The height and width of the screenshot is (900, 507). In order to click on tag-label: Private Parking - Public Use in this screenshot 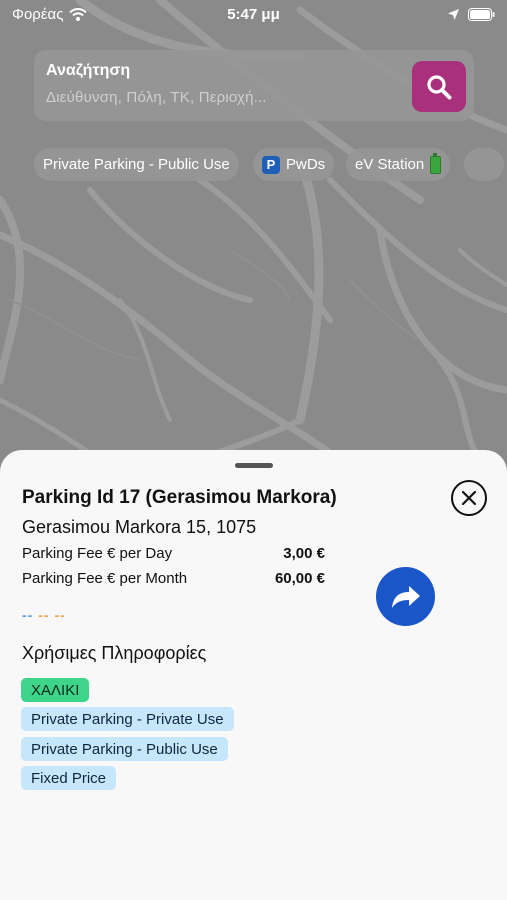, I will do `click(124, 749)`.